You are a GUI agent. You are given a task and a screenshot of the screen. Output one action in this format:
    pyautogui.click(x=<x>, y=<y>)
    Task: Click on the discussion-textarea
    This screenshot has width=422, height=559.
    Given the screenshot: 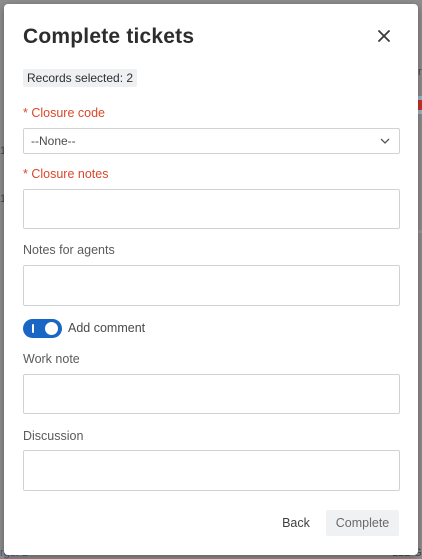 What is the action you would take?
    pyautogui.click(x=211, y=470)
    